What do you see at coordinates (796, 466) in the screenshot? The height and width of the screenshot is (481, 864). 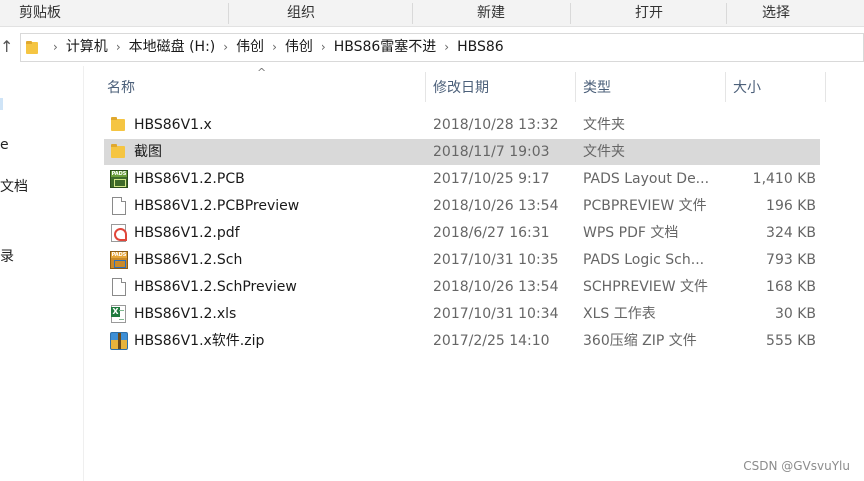 I see `watermark-text: CSDN @GVsvuYlu` at bounding box center [796, 466].